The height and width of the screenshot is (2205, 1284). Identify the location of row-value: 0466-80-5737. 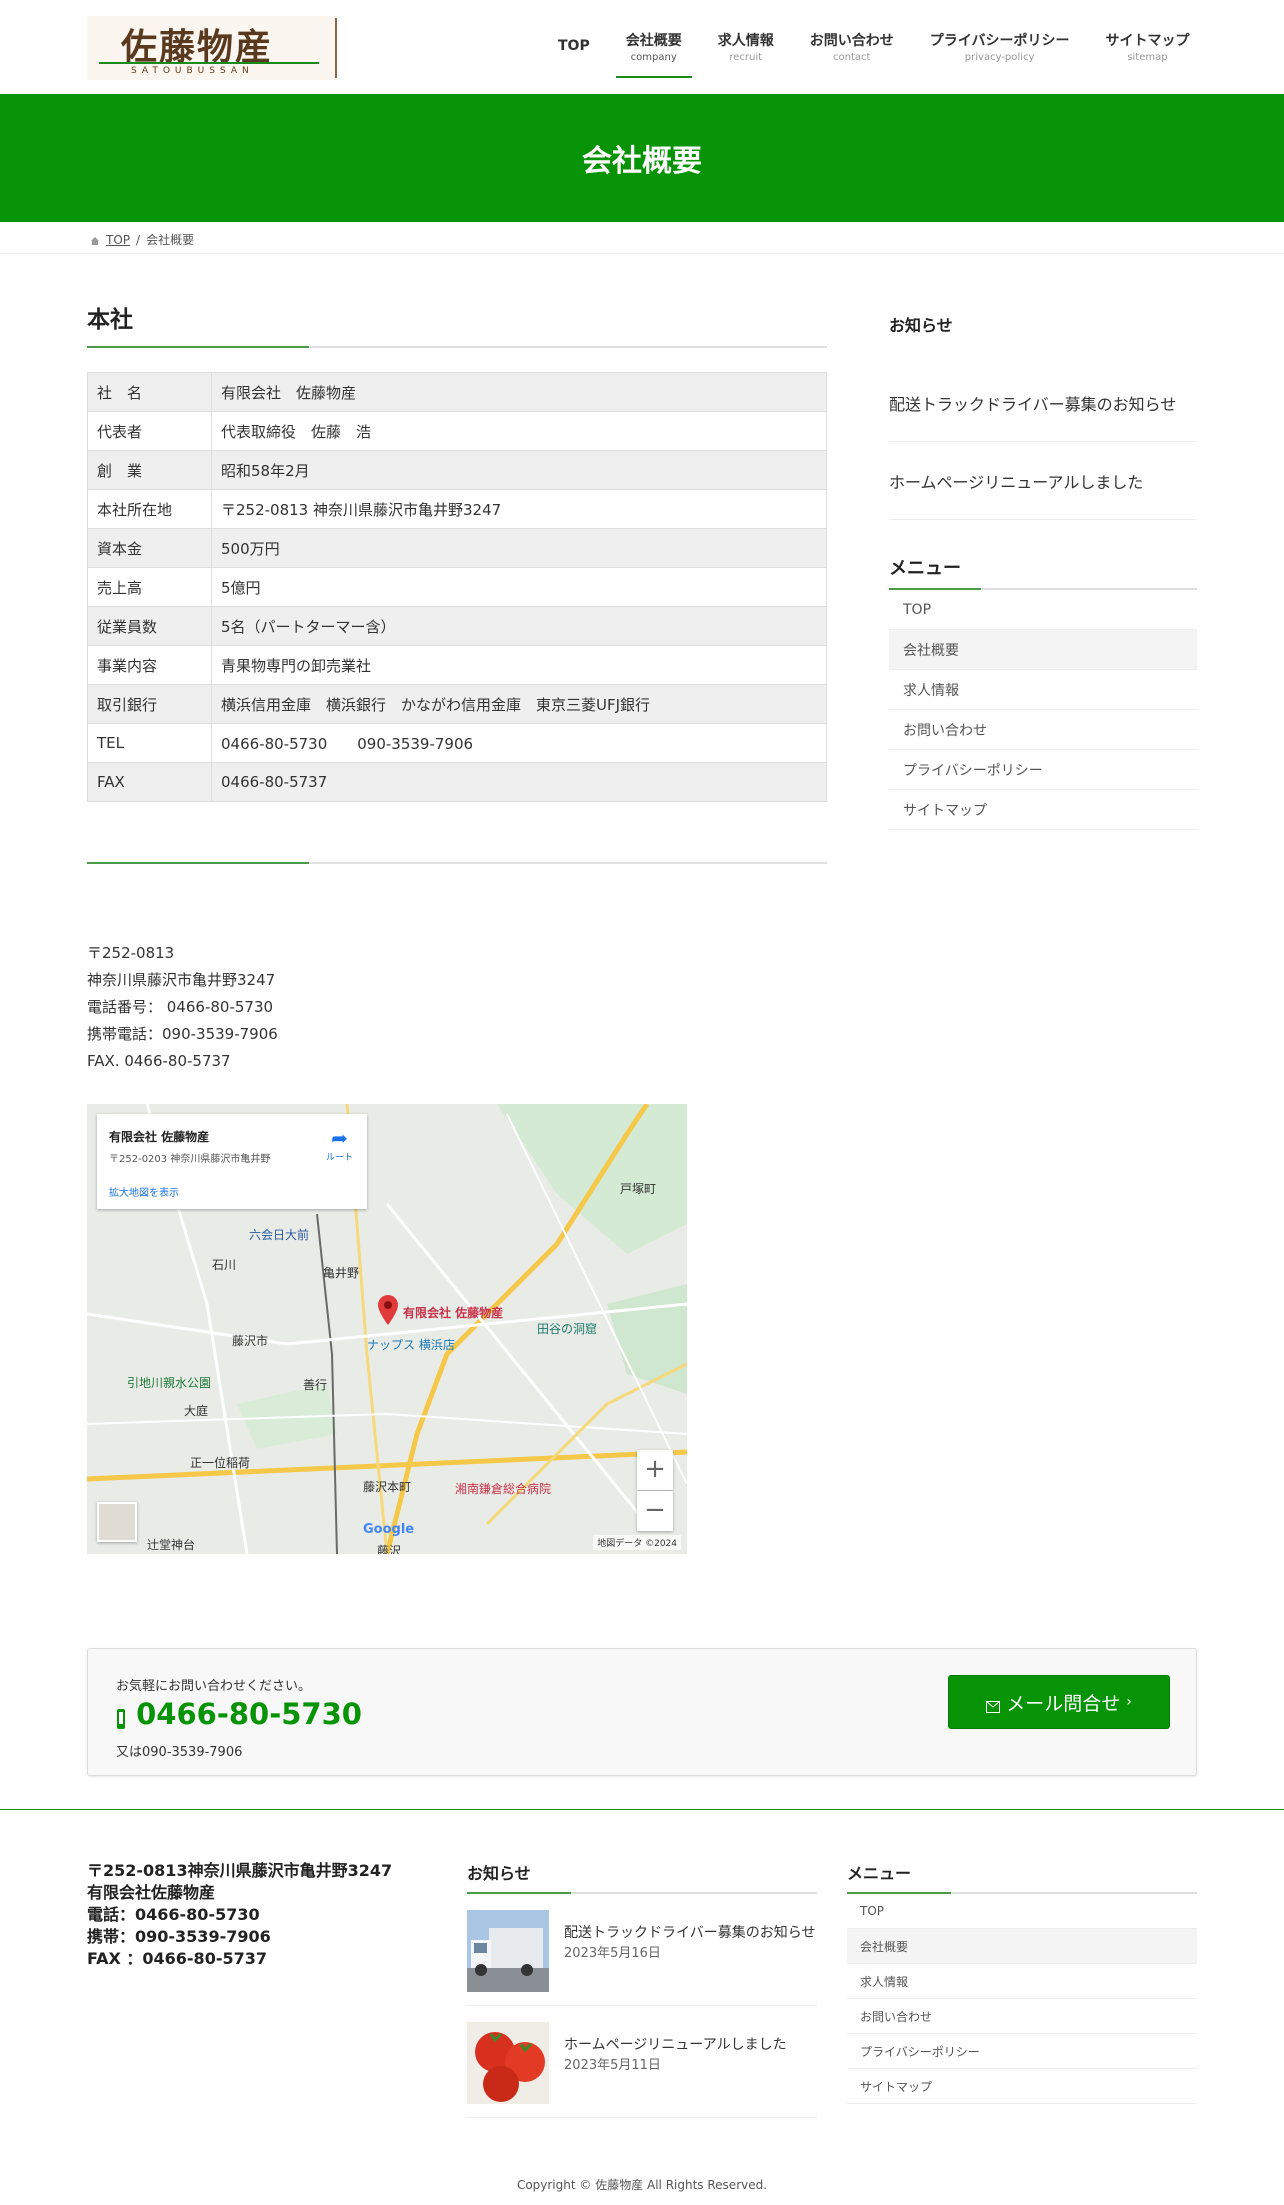
(519, 782).